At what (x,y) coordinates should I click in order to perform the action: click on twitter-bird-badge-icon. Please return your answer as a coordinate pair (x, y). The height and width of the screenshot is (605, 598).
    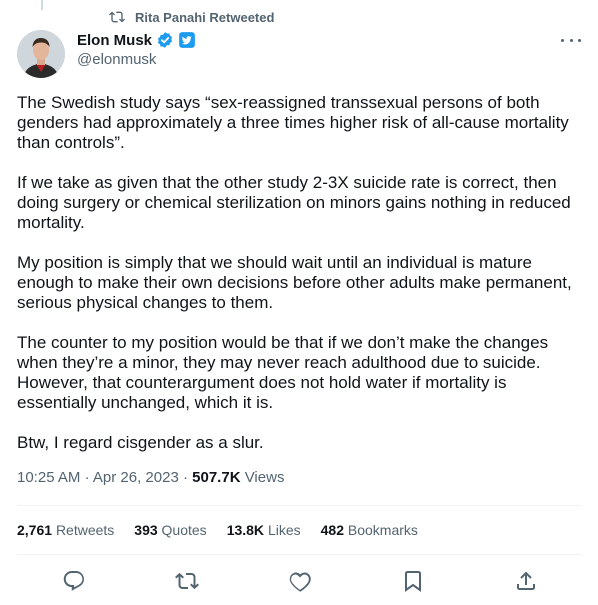
    Looking at the image, I should click on (187, 40).